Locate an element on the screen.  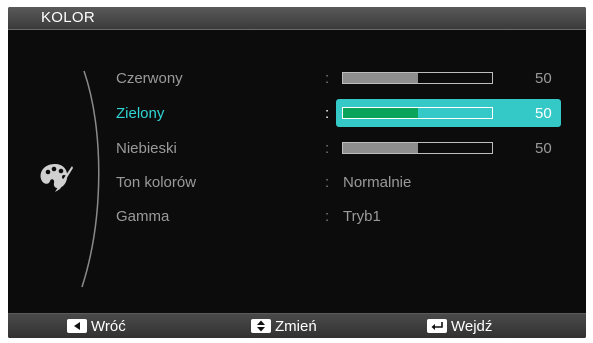
menu-item-czerwony: Czerwony : 50 is located at coordinates (297, 78).